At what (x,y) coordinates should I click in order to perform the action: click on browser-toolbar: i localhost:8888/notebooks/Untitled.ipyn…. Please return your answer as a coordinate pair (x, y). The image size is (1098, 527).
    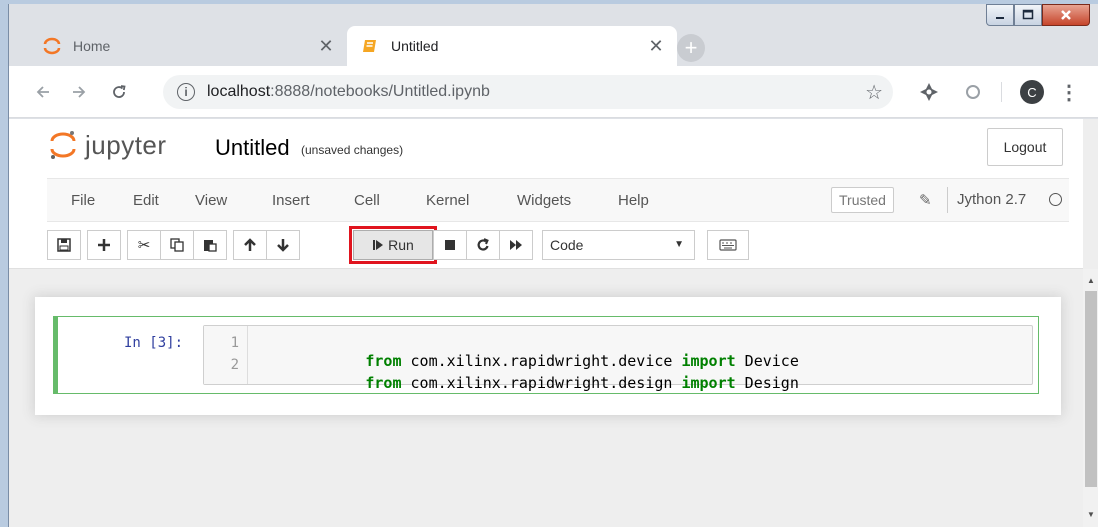
    Looking at the image, I should click on (553, 92).